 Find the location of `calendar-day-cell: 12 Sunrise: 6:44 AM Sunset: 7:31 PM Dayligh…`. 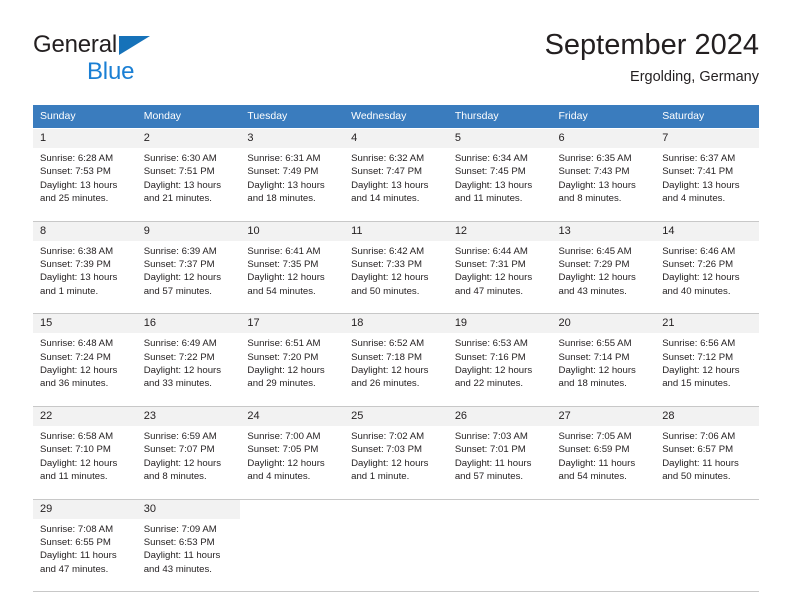

calendar-day-cell: 12 Sunrise: 6:44 AM Sunset: 7:31 PM Dayligh… is located at coordinates (499, 262).